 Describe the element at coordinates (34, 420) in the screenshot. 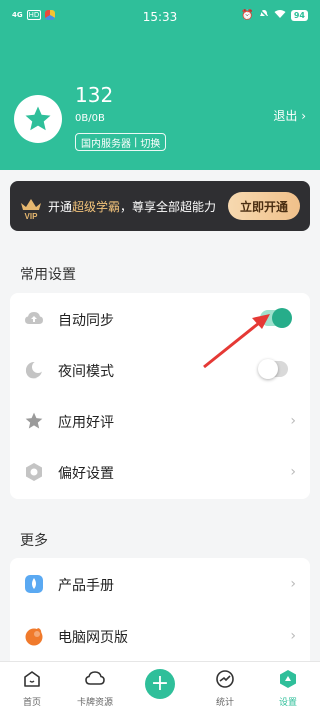

I see `star-icon` at that location.